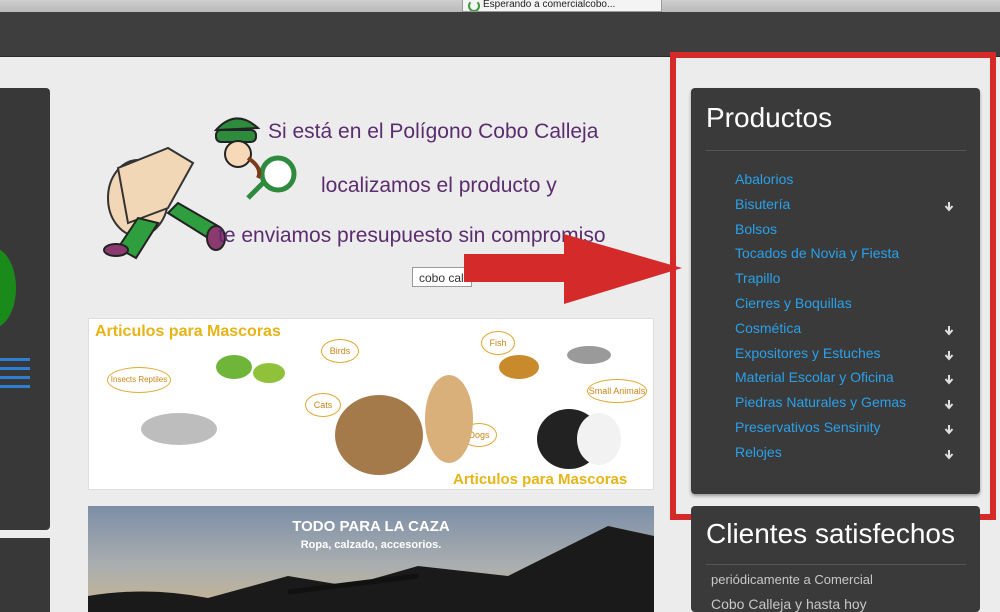  What do you see at coordinates (25, 309) in the screenshot?
I see `left-sidebar-panel` at bounding box center [25, 309].